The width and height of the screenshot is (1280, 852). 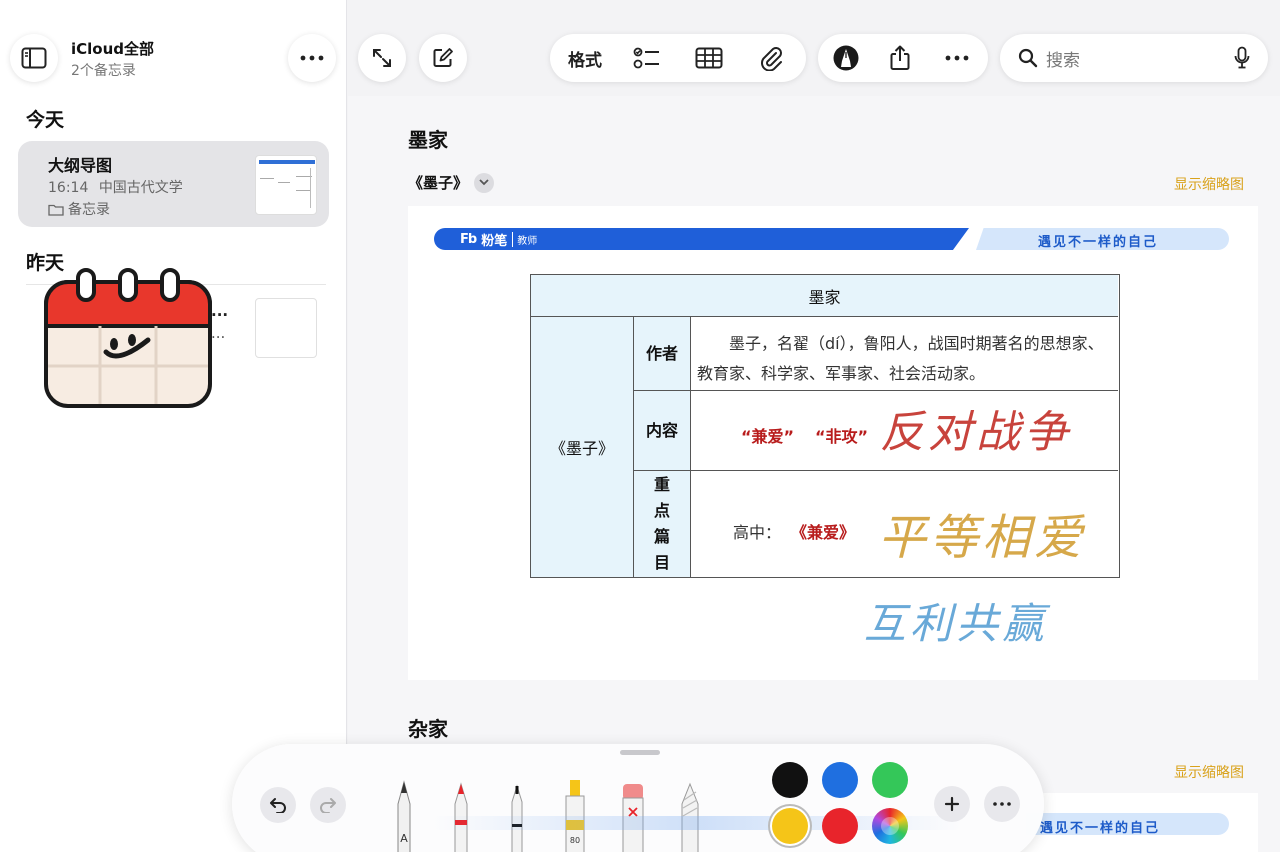 I want to click on attachment-expand-button, so click(x=484, y=182).